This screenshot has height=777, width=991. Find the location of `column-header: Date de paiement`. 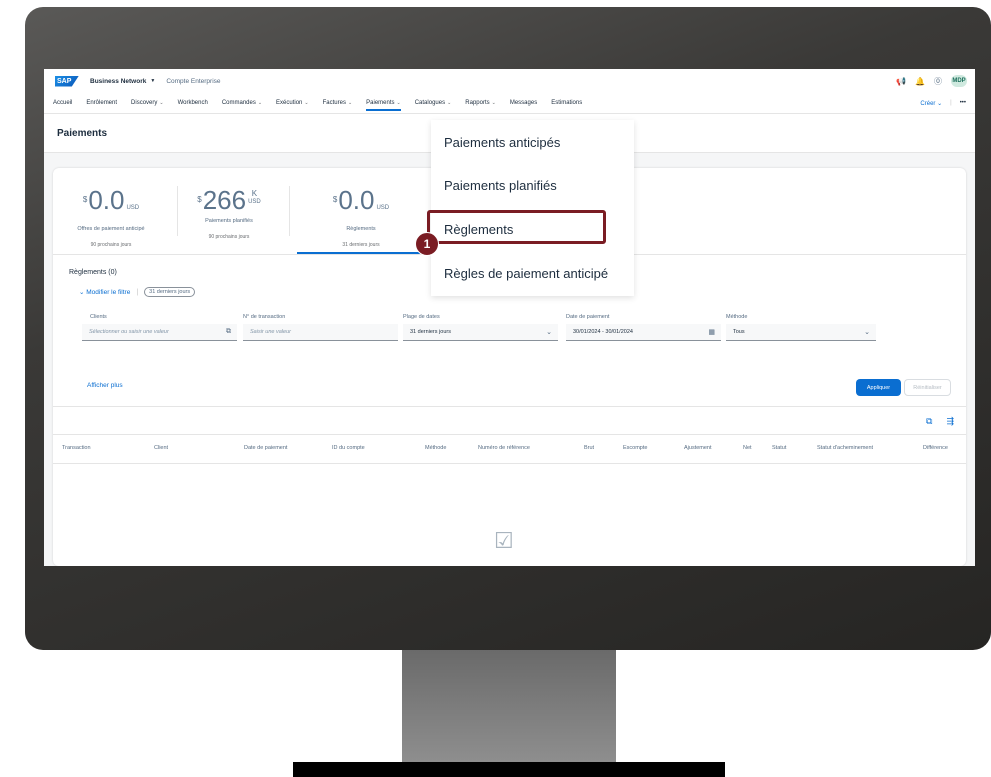

column-header: Date de paiement is located at coordinates (265, 448).